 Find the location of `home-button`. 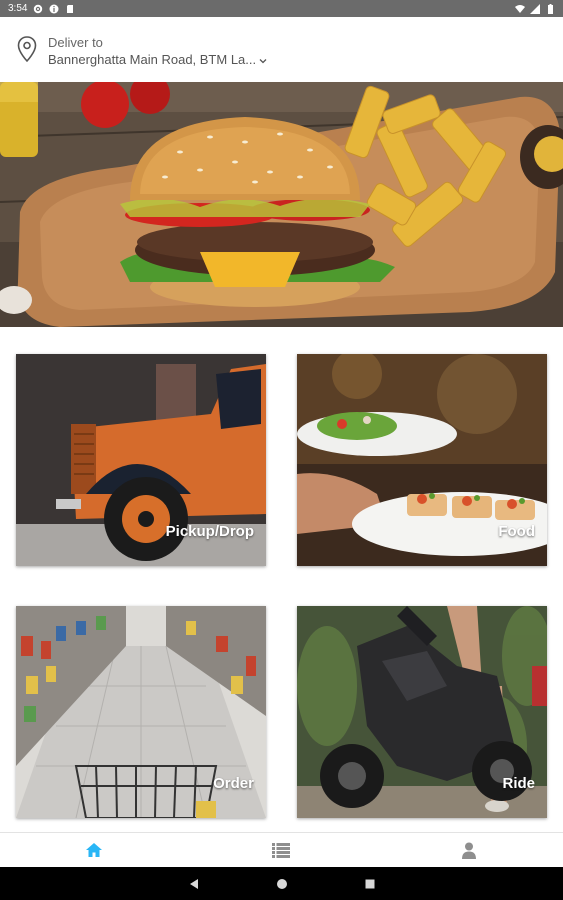

home-button is located at coordinates (282, 884).